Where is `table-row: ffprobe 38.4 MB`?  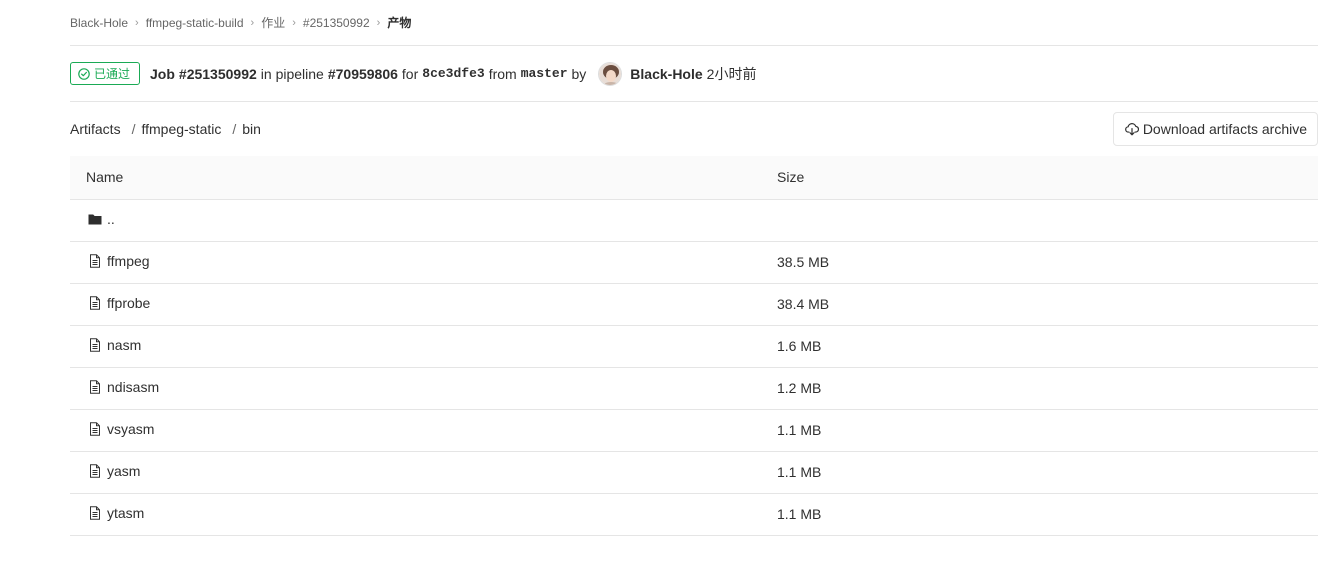 table-row: ffprobe 38.4 MB is located at coordinates (694, 304).